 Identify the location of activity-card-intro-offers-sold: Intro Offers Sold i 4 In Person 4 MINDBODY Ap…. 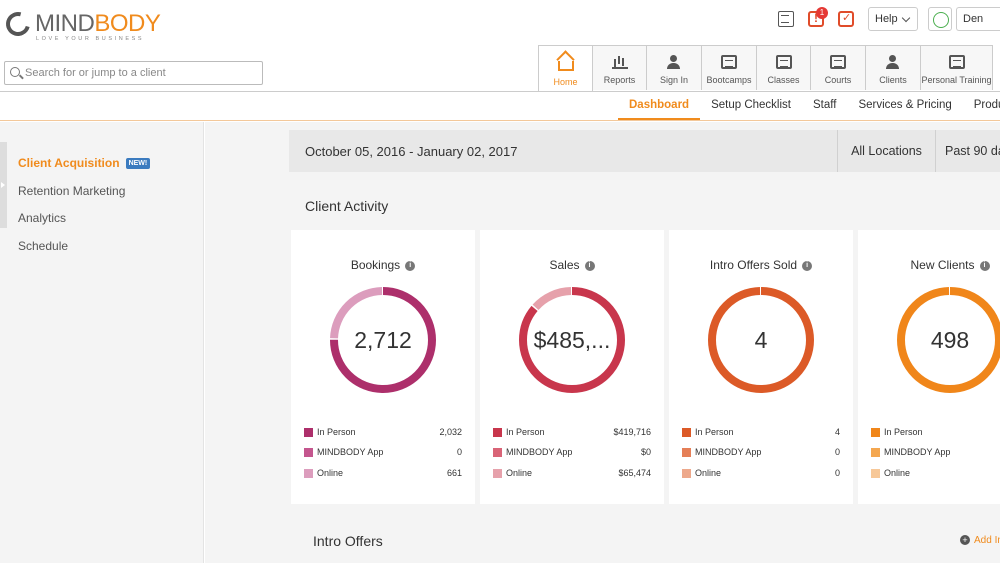
(761, 367).